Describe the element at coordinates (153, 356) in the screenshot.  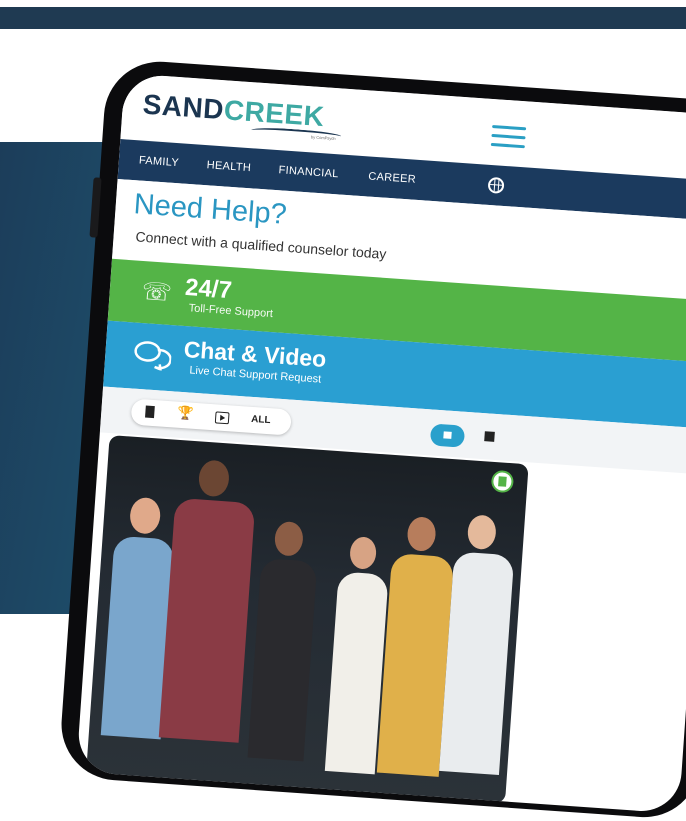
I see `chat-icon` at that location.